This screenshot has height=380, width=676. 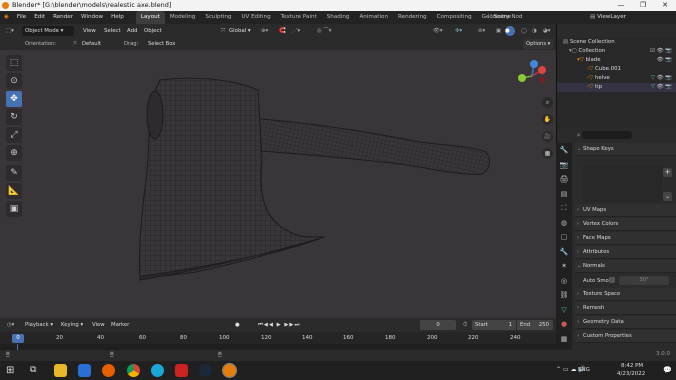 I want to click on language-indicator: ENG, so click(x=584, y=370).